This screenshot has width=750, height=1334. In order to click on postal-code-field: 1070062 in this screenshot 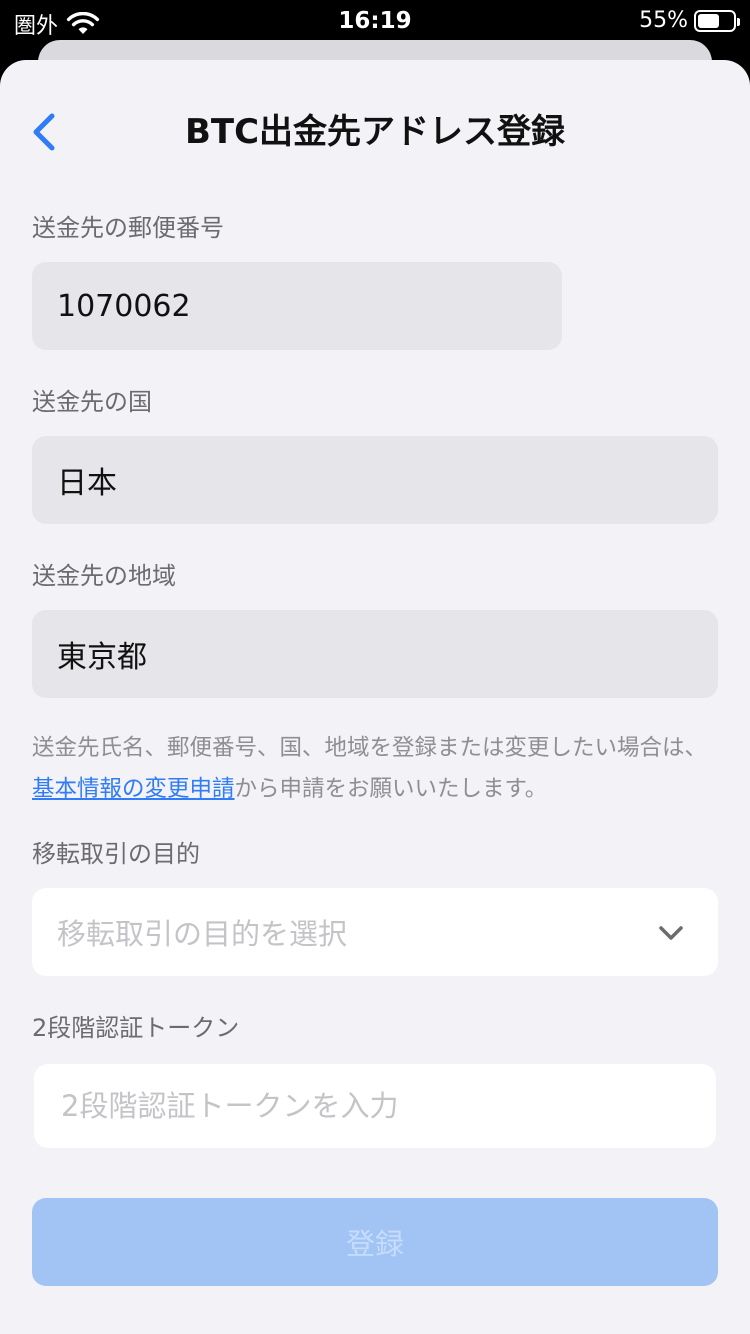, I will do `click(297, 306)`.